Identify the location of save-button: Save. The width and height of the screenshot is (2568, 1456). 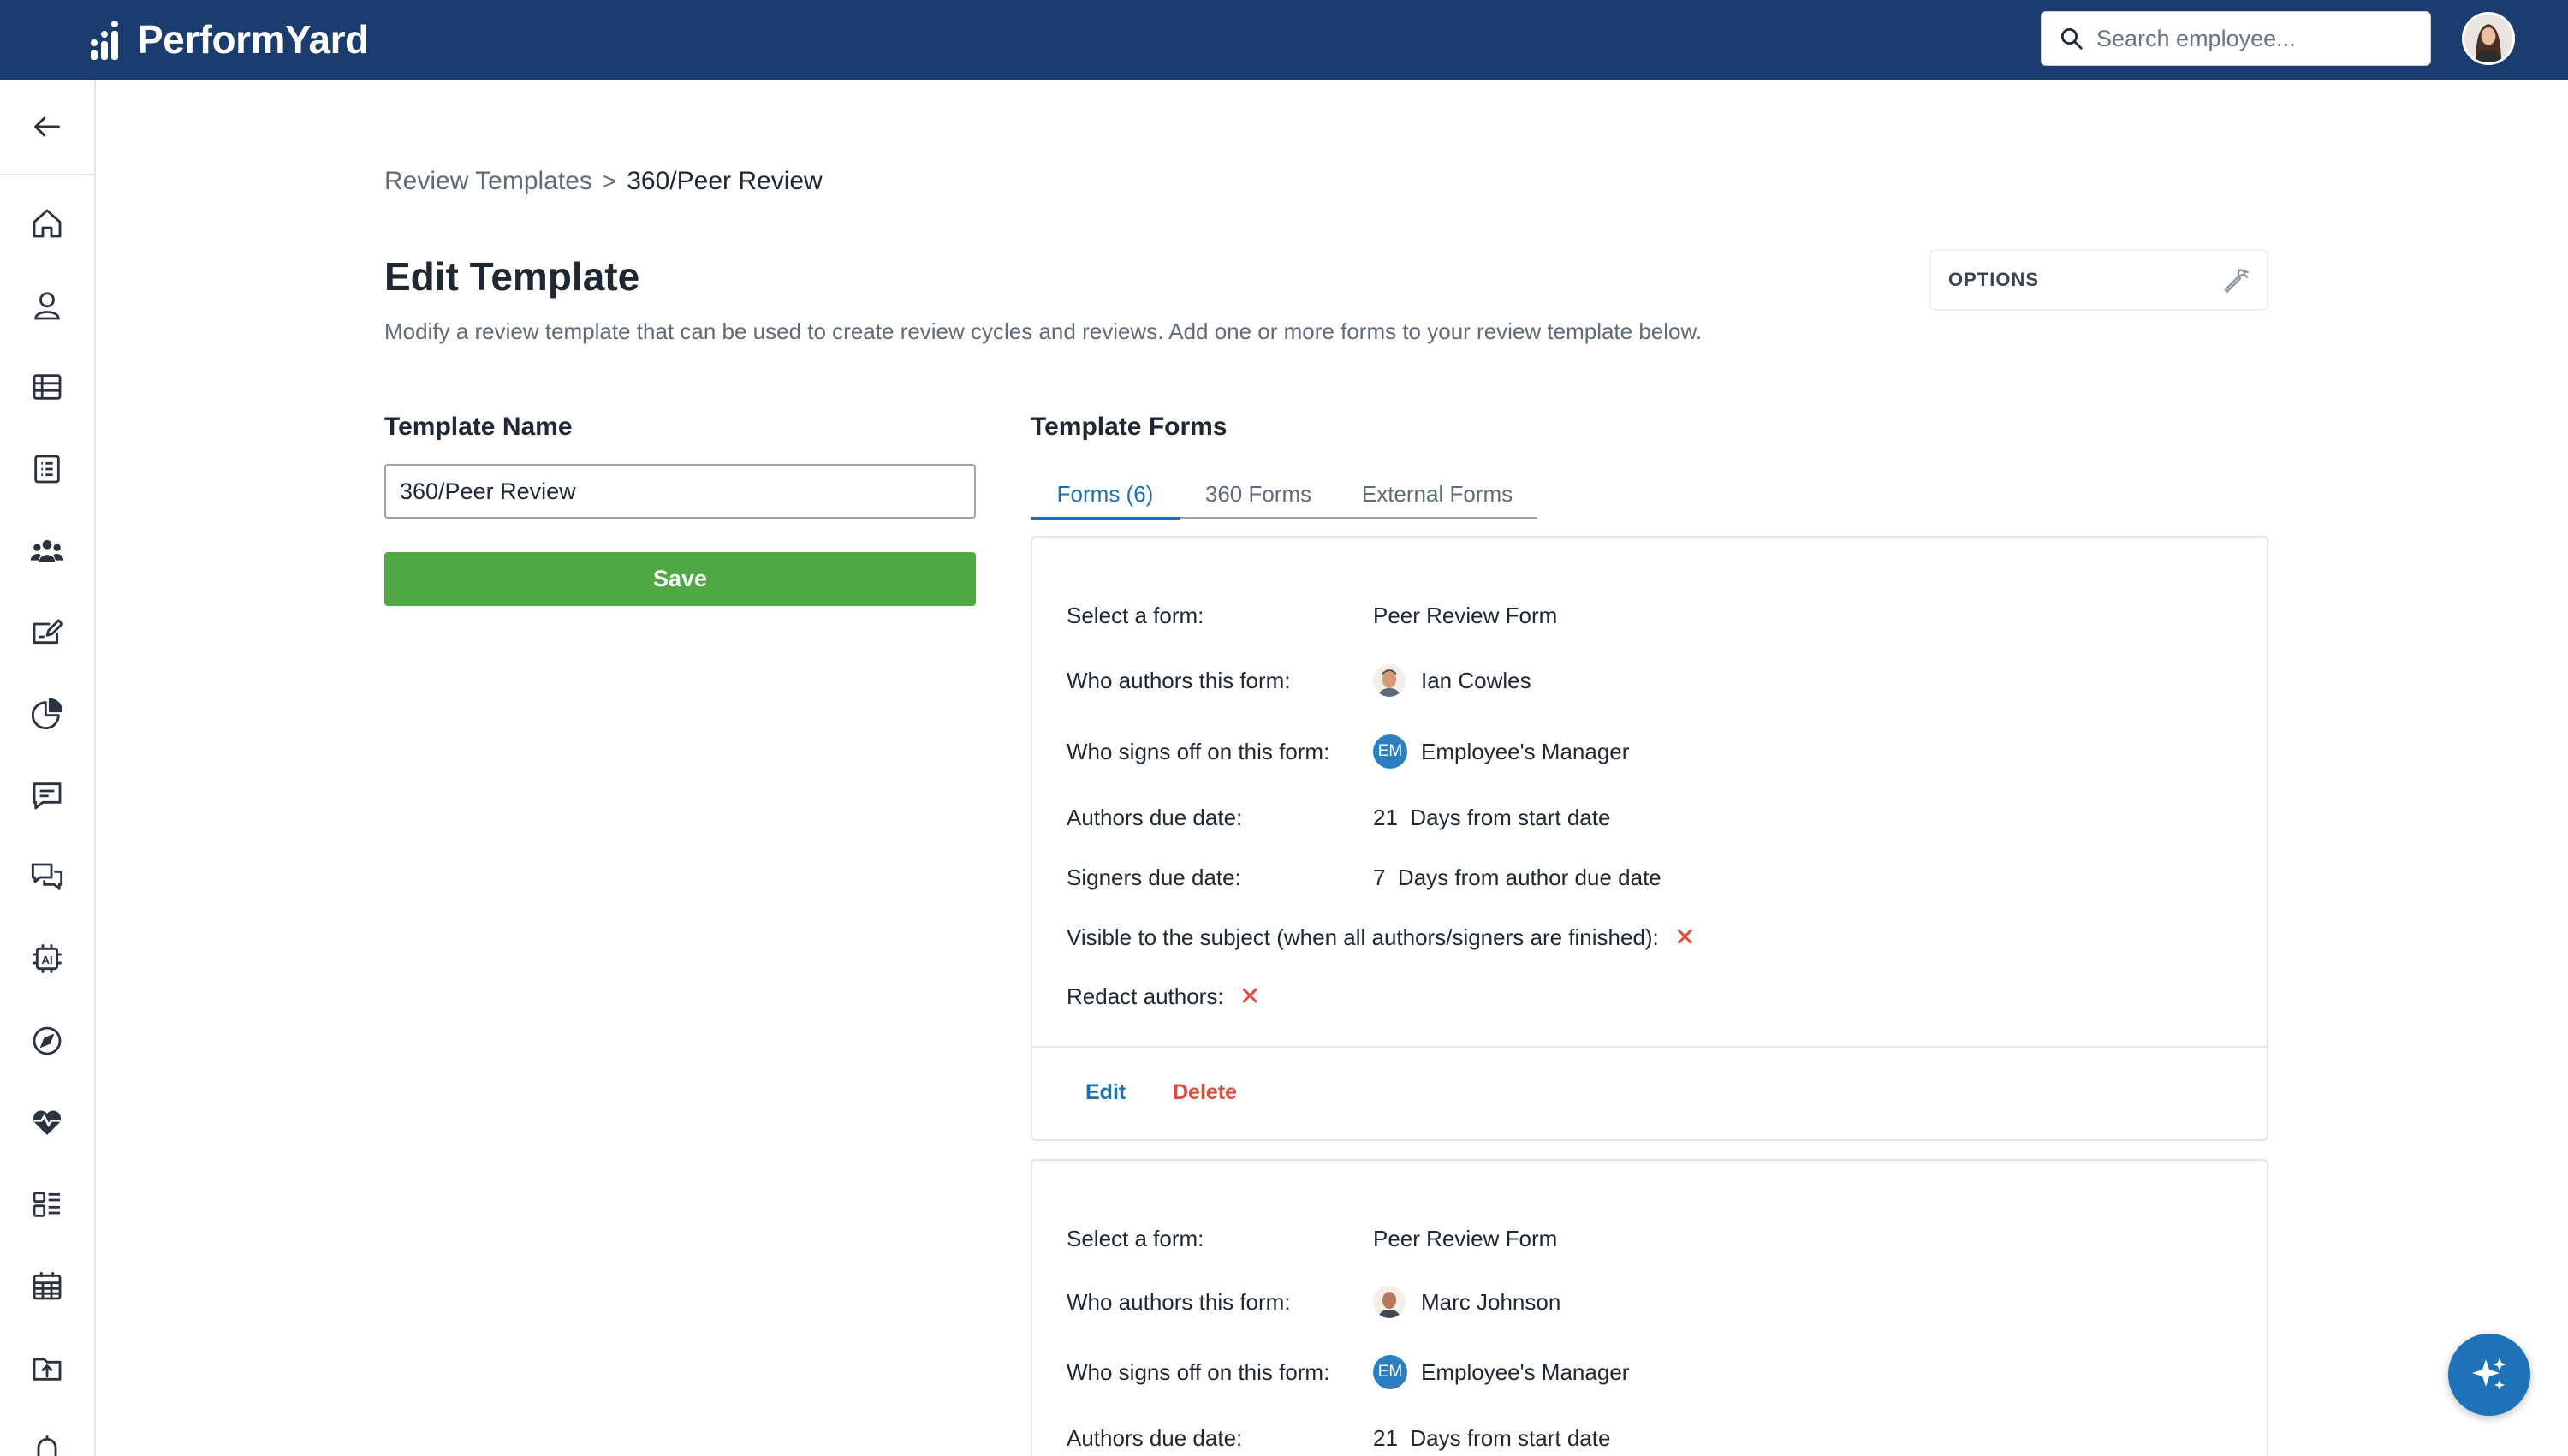
(680, 579).